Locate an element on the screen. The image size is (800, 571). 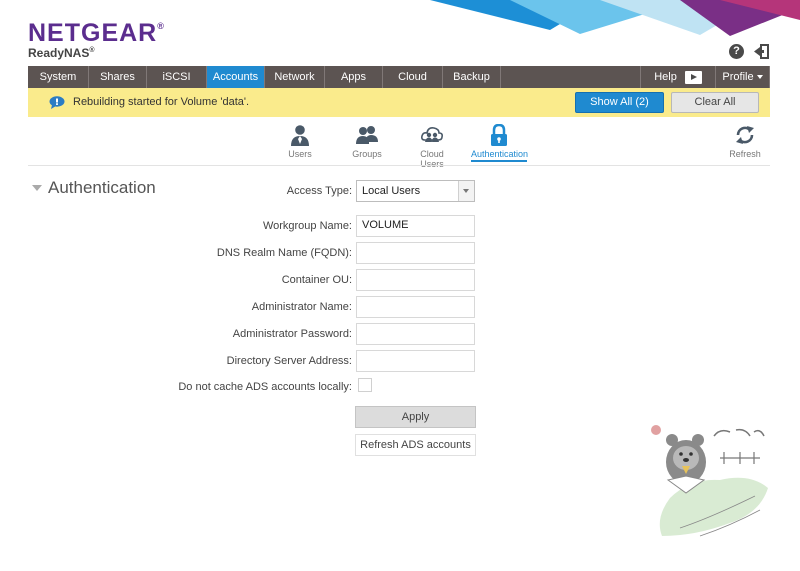
section-header: Authentication is located at coordinates (94, 188).